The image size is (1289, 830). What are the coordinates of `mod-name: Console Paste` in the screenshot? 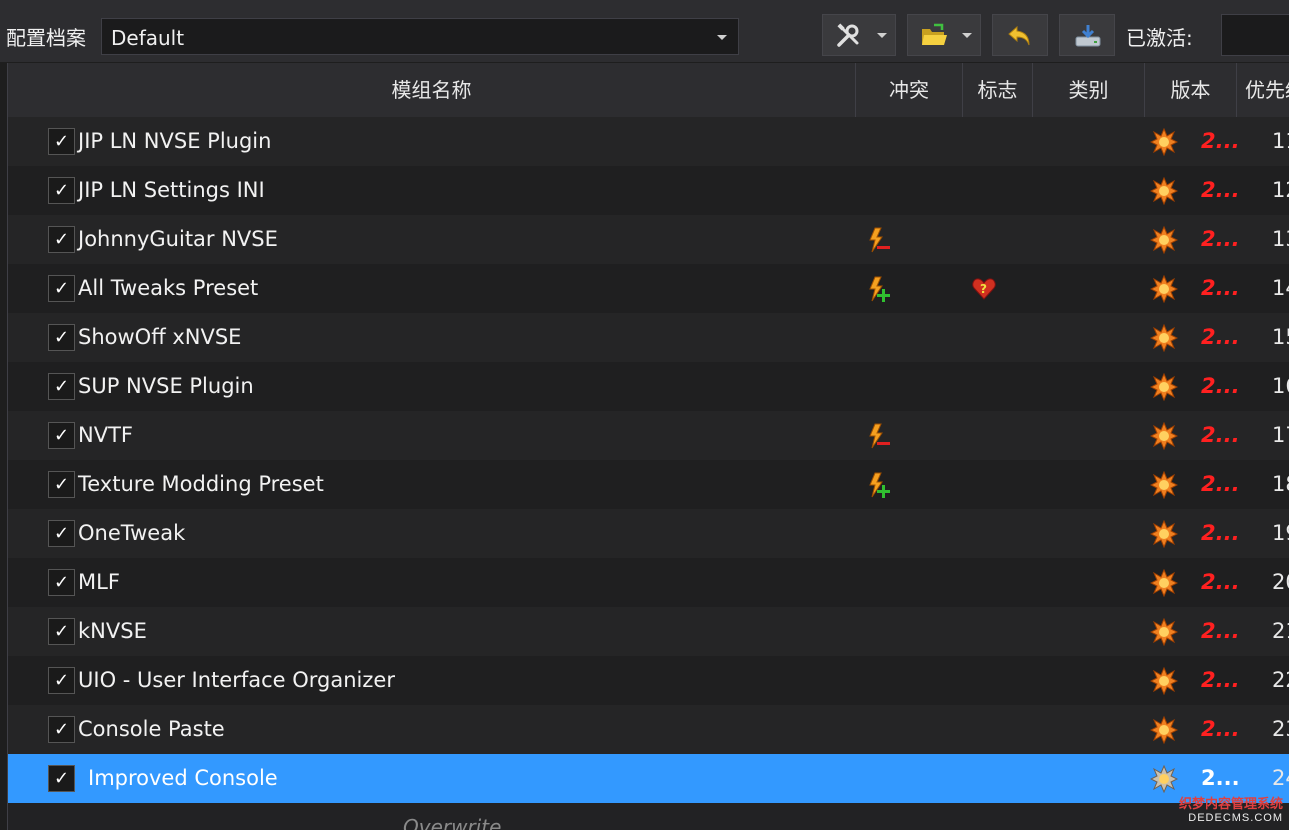 It's located at (151, 729).